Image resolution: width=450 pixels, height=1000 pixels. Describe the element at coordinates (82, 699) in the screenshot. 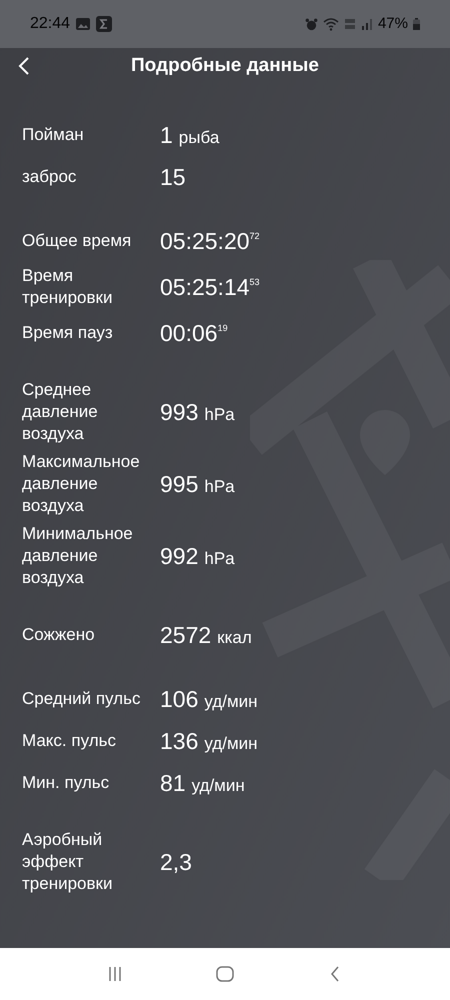

I see `stat-label: Средний пульс` at that location.